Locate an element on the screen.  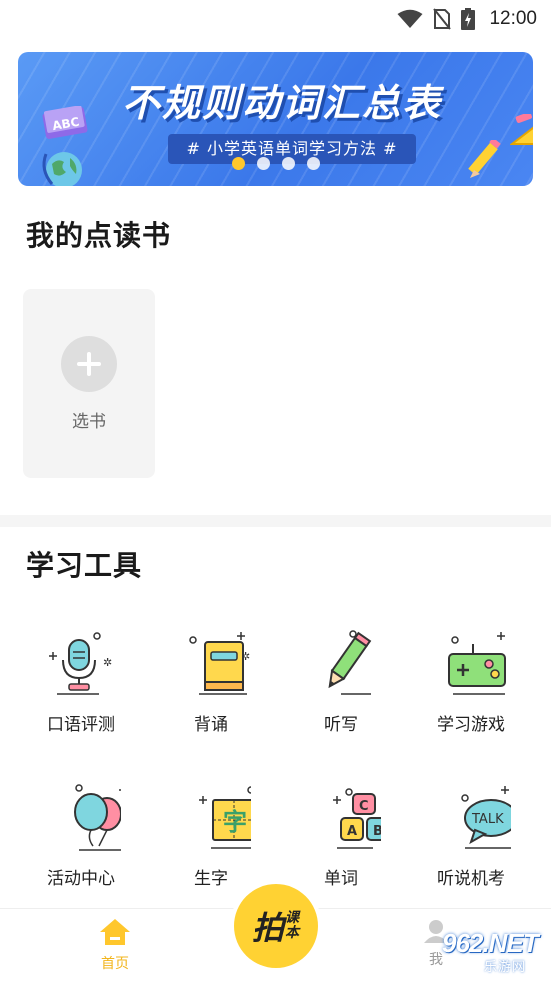
add-plus-icon is located at coordinates (89, 364).